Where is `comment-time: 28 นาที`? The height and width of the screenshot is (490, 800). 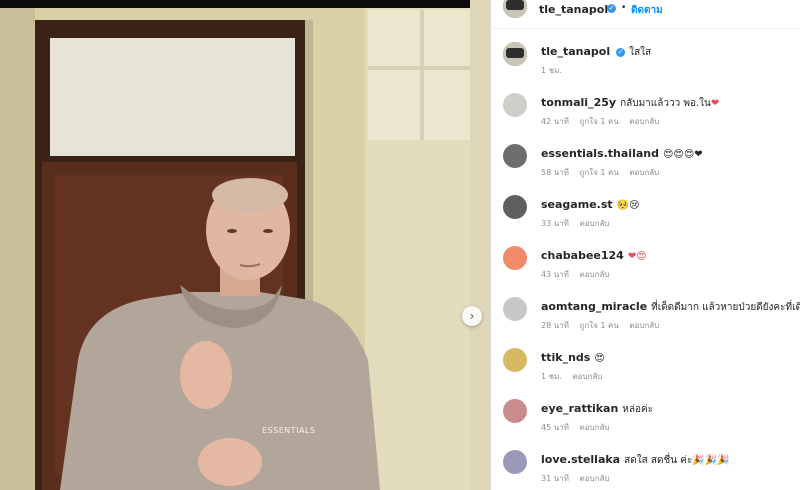 comment-time: 28 นาที is located at coordinates (555, 325).